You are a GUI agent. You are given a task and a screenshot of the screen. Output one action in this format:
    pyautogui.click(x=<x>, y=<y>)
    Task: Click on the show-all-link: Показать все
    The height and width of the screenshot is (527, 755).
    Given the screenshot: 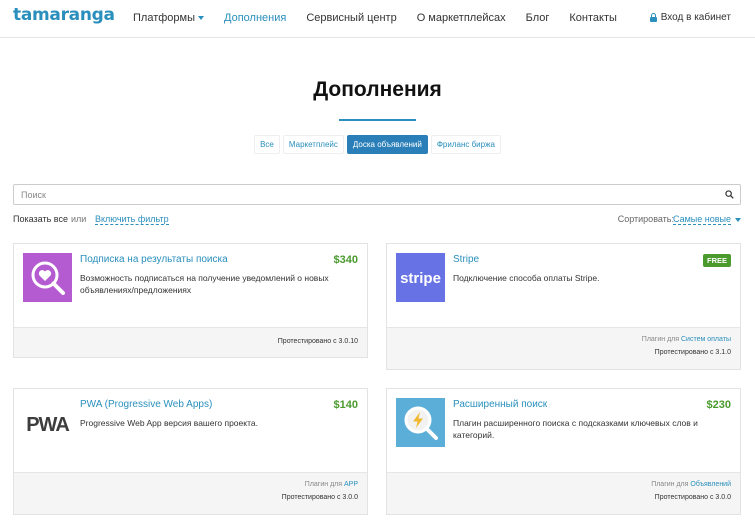 What is the action you would take?
    pyautogui.click(x=40, y=219)
    